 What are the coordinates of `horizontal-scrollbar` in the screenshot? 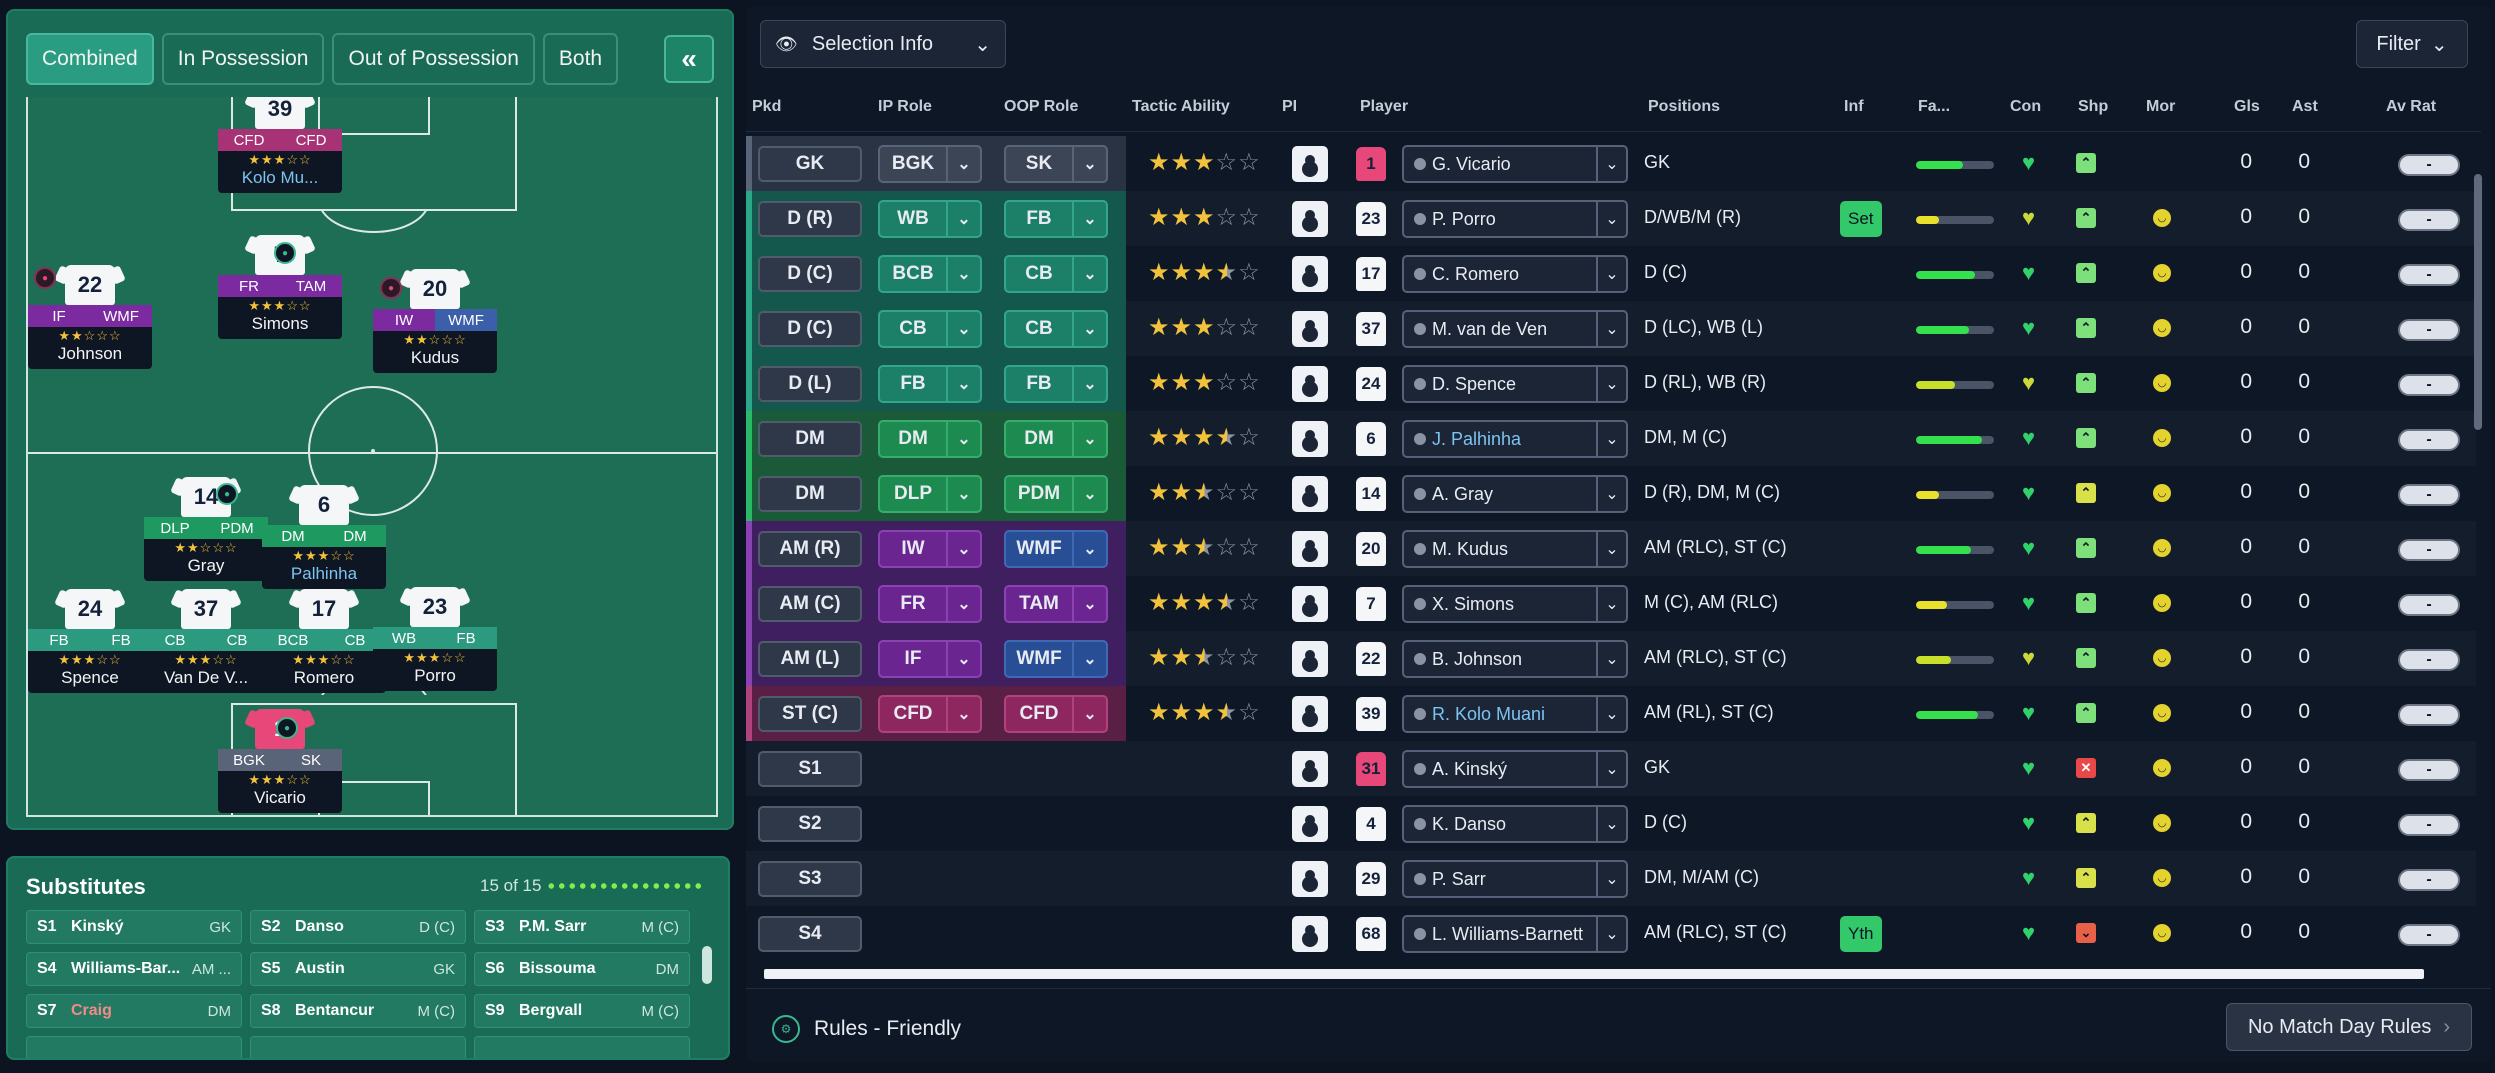 It's located at (1594, 974).